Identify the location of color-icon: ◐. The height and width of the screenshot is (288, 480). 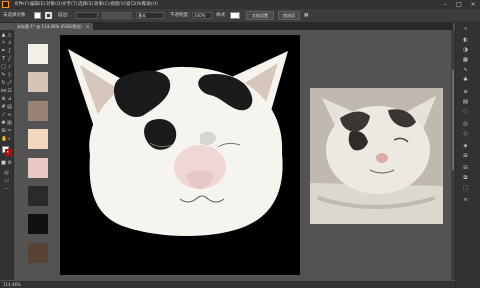
(465, 40).